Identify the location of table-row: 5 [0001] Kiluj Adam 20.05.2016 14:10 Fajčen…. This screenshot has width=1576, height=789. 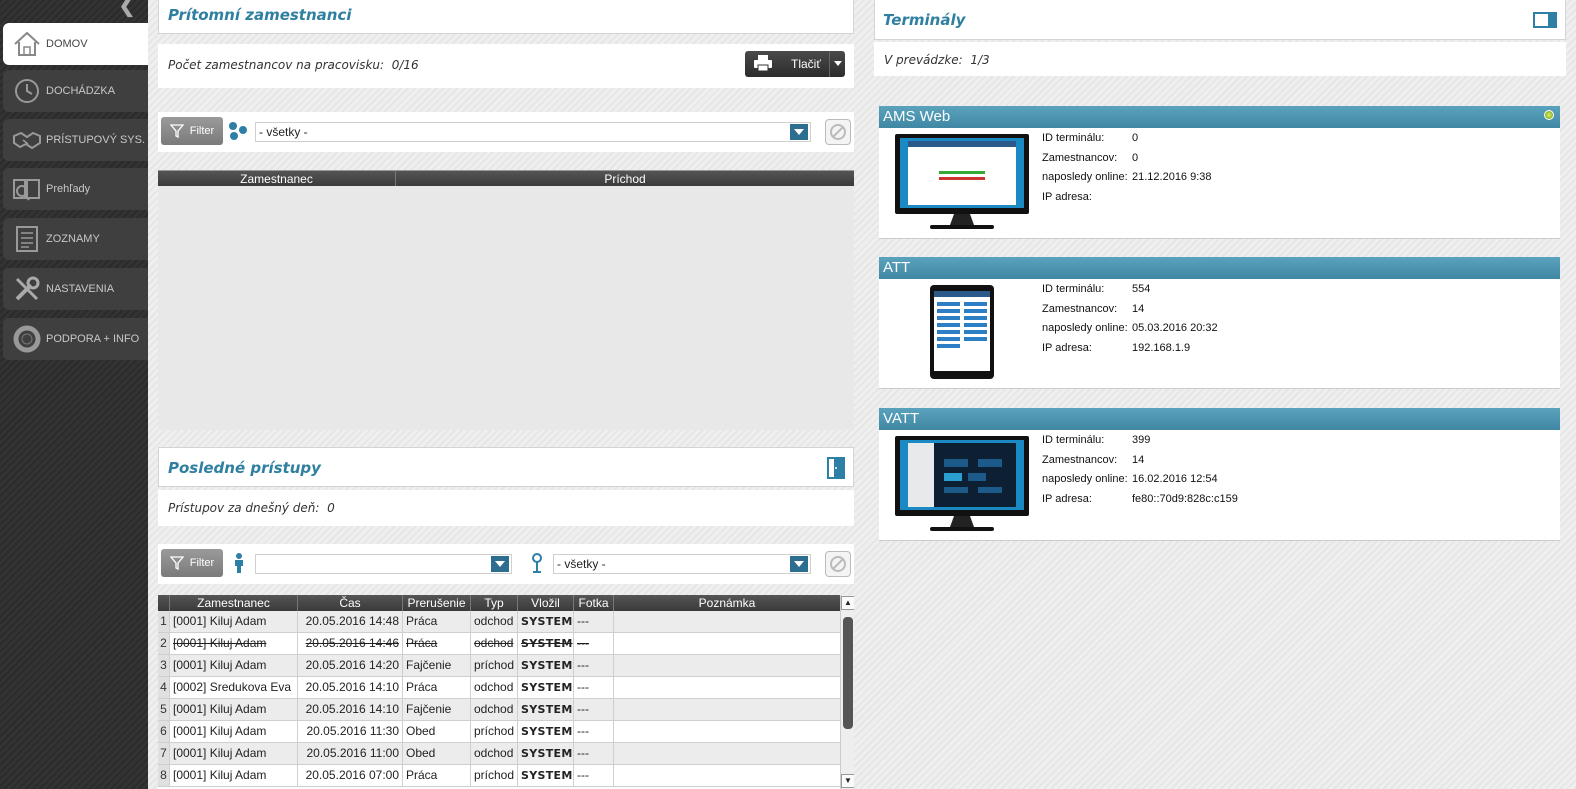
(499, 710).